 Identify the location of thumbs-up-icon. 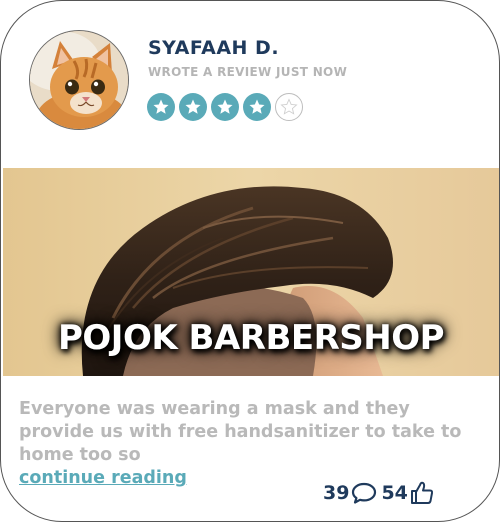
(422, 493).